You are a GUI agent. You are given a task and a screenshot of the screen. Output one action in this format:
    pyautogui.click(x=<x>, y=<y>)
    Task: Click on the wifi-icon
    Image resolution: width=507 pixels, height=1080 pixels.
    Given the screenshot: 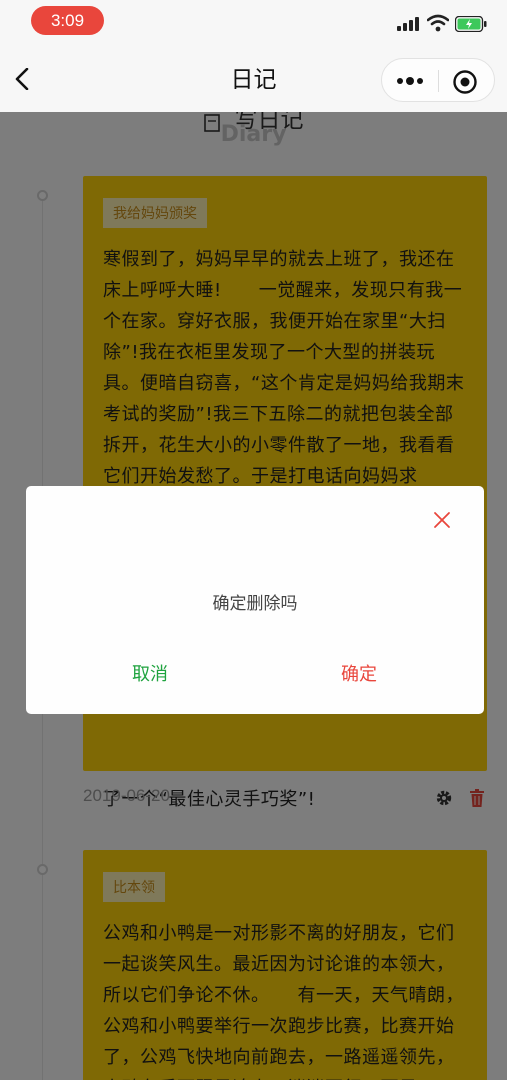 What is the action you would take?
    pyautogui.click(x=438, y=23)
    